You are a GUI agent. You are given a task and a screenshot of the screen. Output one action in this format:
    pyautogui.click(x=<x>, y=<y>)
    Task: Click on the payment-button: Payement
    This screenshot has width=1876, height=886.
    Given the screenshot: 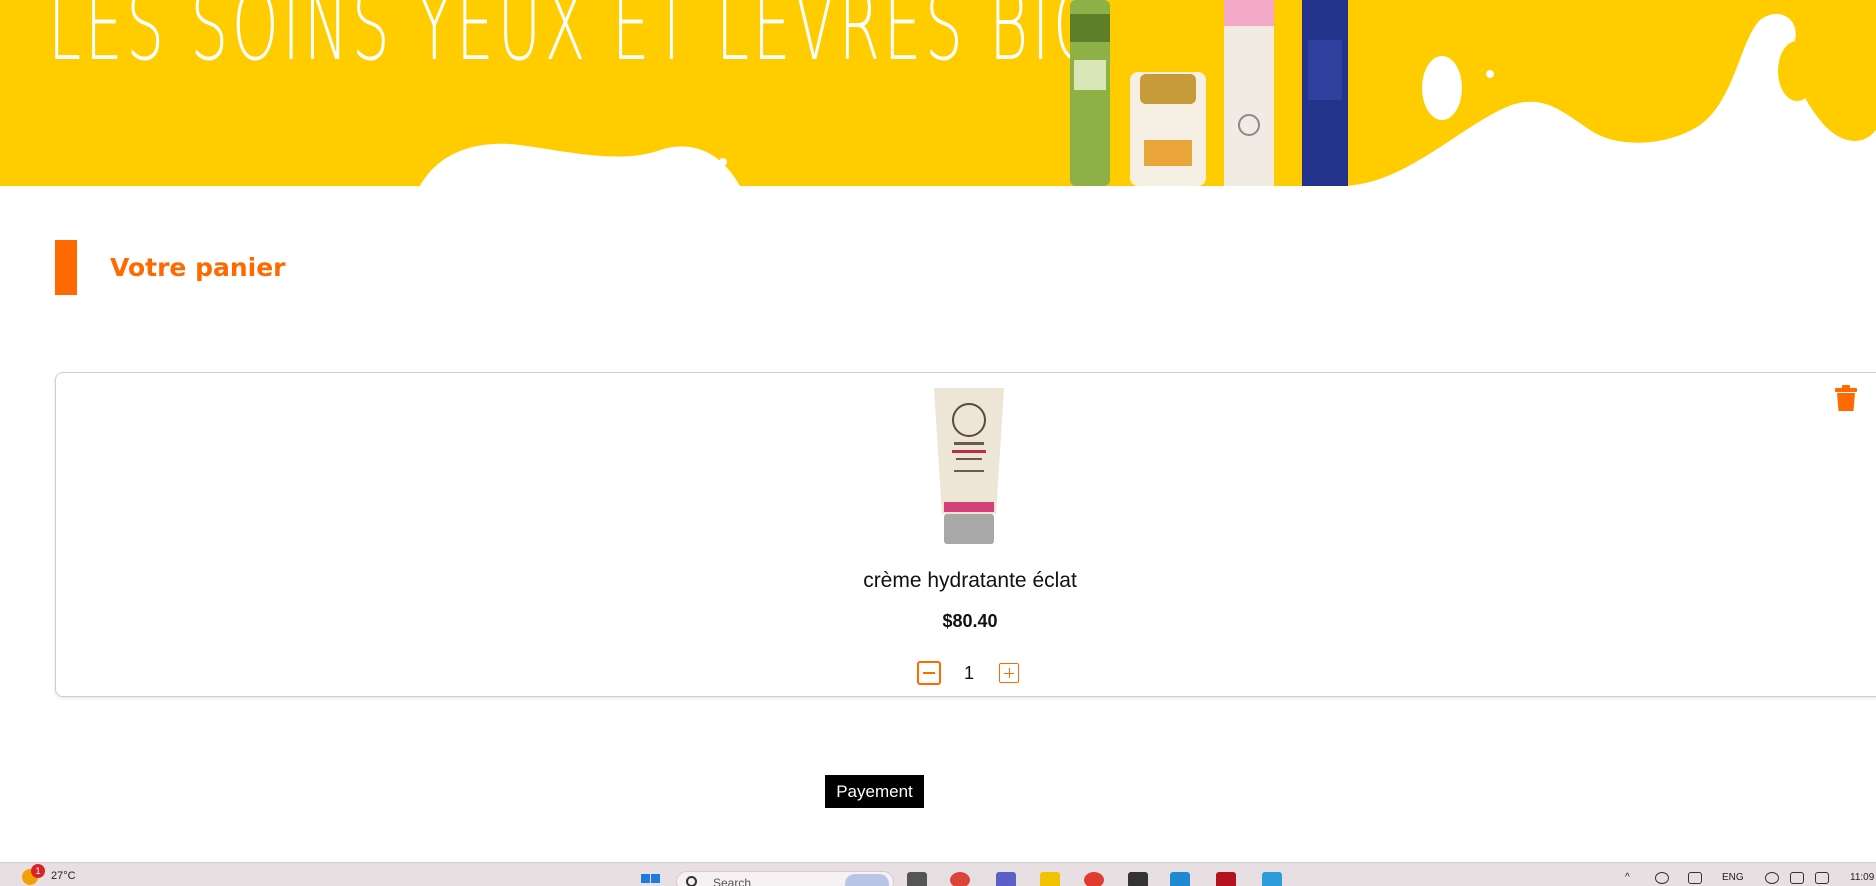 What is the action you would take?
    pyautogui.click(x=874, y=791)
    